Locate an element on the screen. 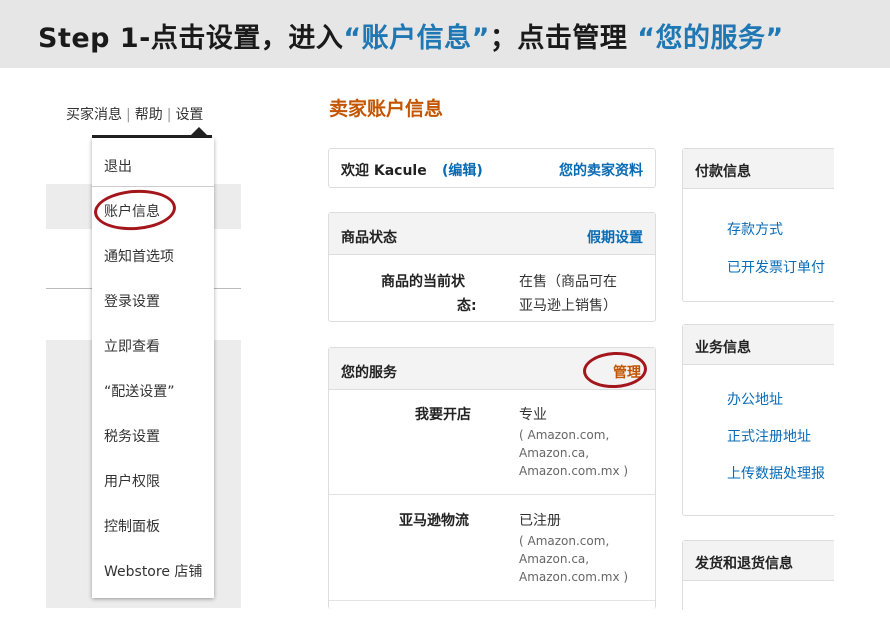  upload-data-processing-link: 上传数据处理报 is located at coordinates (776, 473).